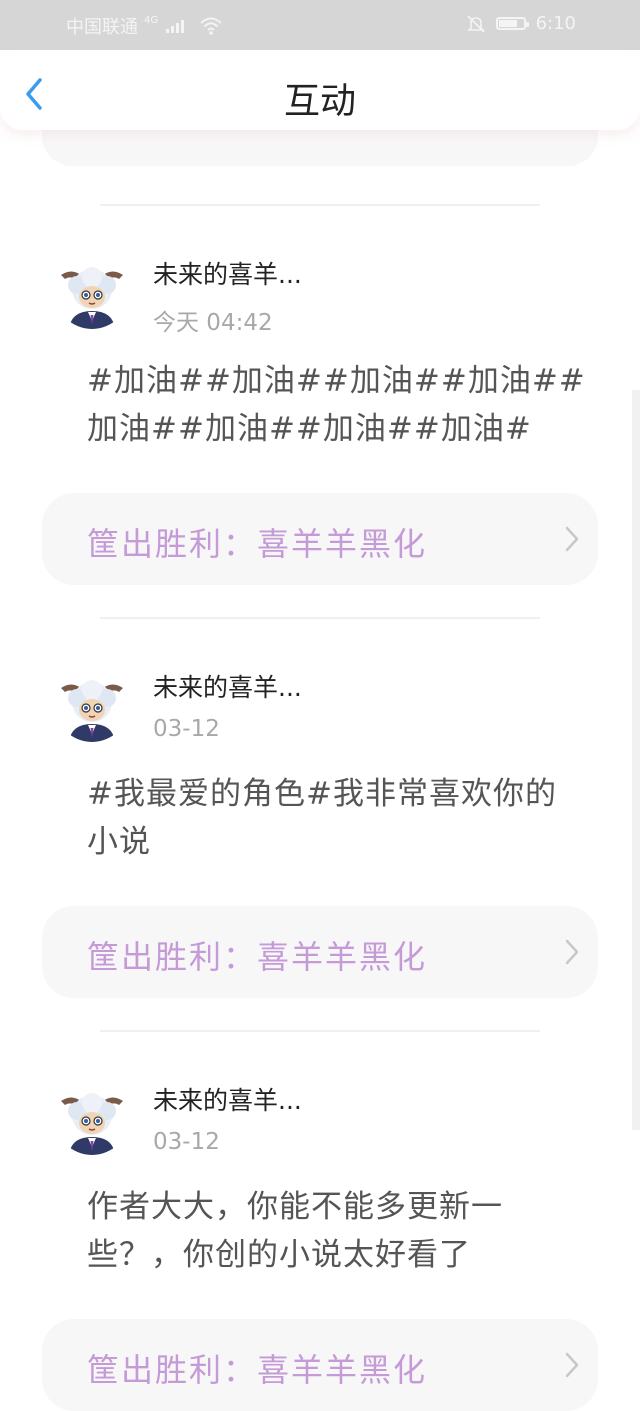  I want to click on previous-book-link-edge, so click(320, 148).